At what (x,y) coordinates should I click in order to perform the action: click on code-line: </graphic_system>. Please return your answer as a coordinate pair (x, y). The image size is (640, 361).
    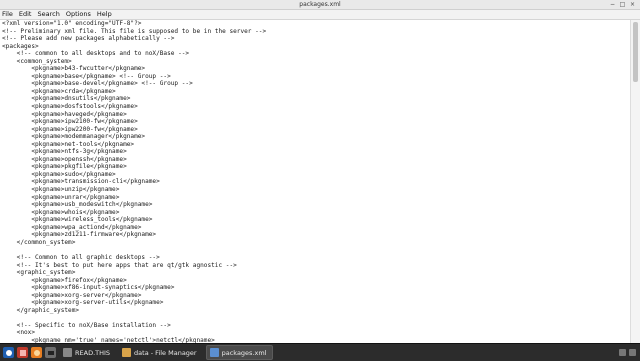
    Looking at the image, I should click on (315, 311).